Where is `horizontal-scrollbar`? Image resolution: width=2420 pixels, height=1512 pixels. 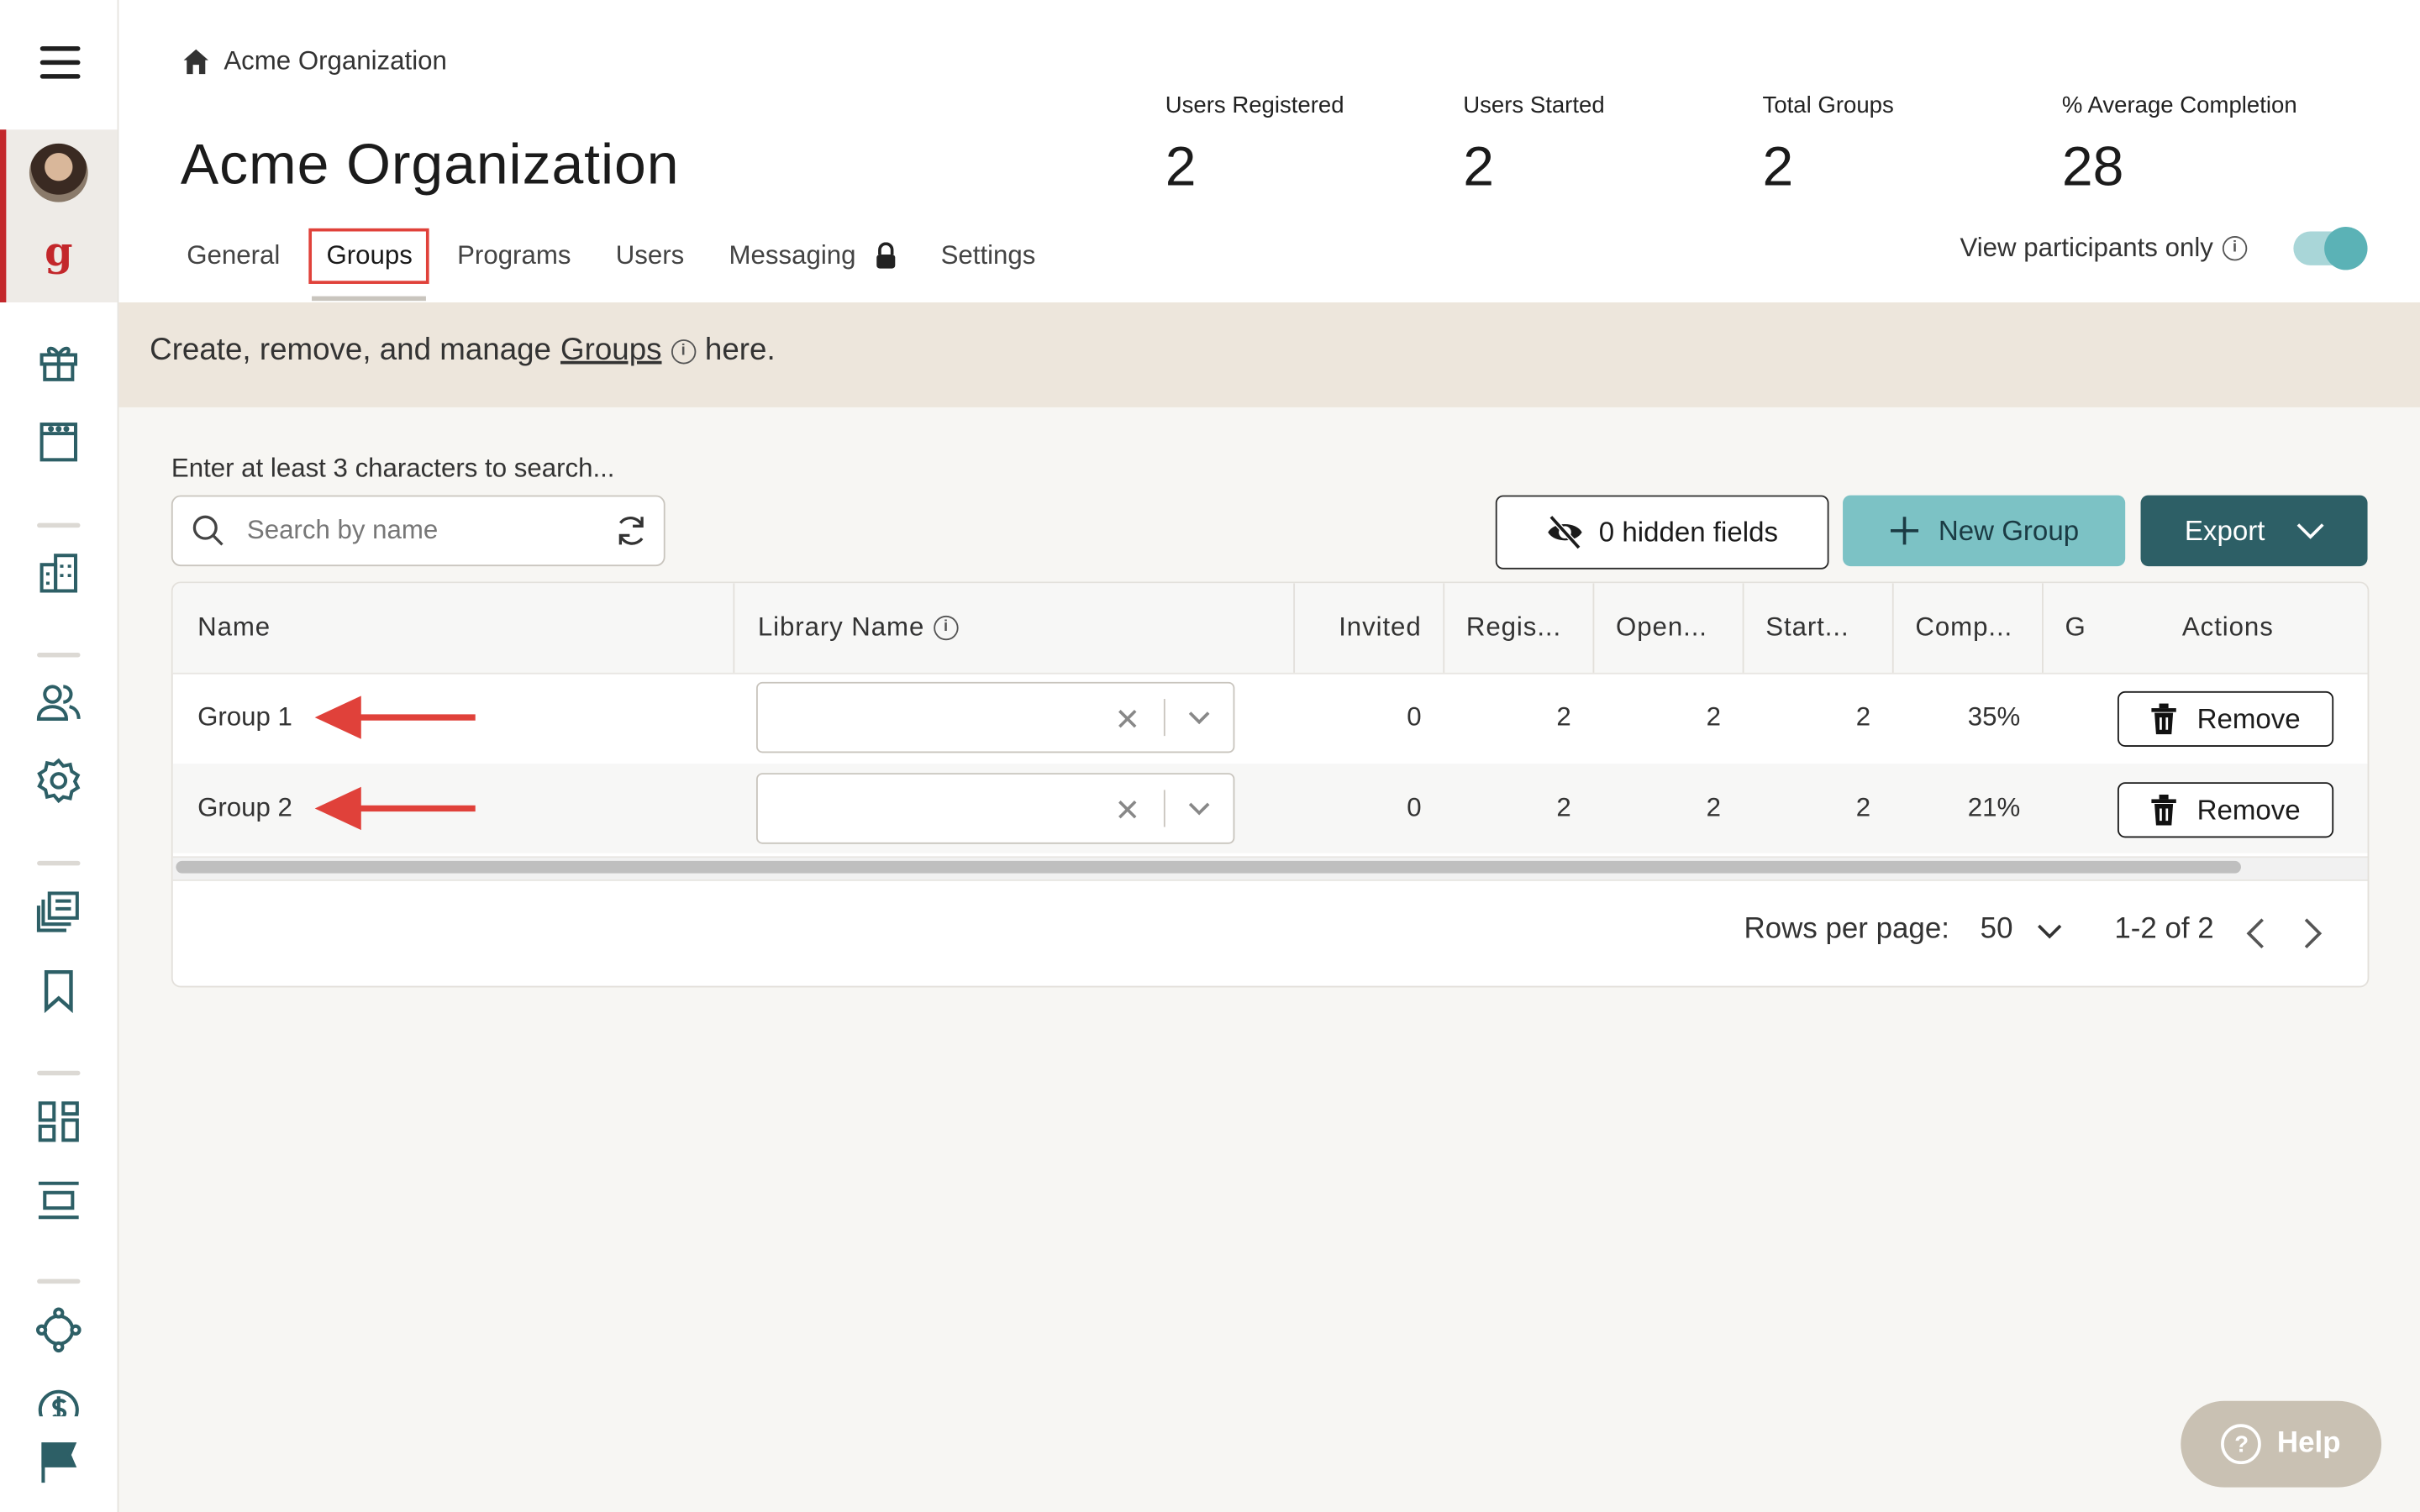 horizontal-scrollbar is located at coordinates (1208, 867).